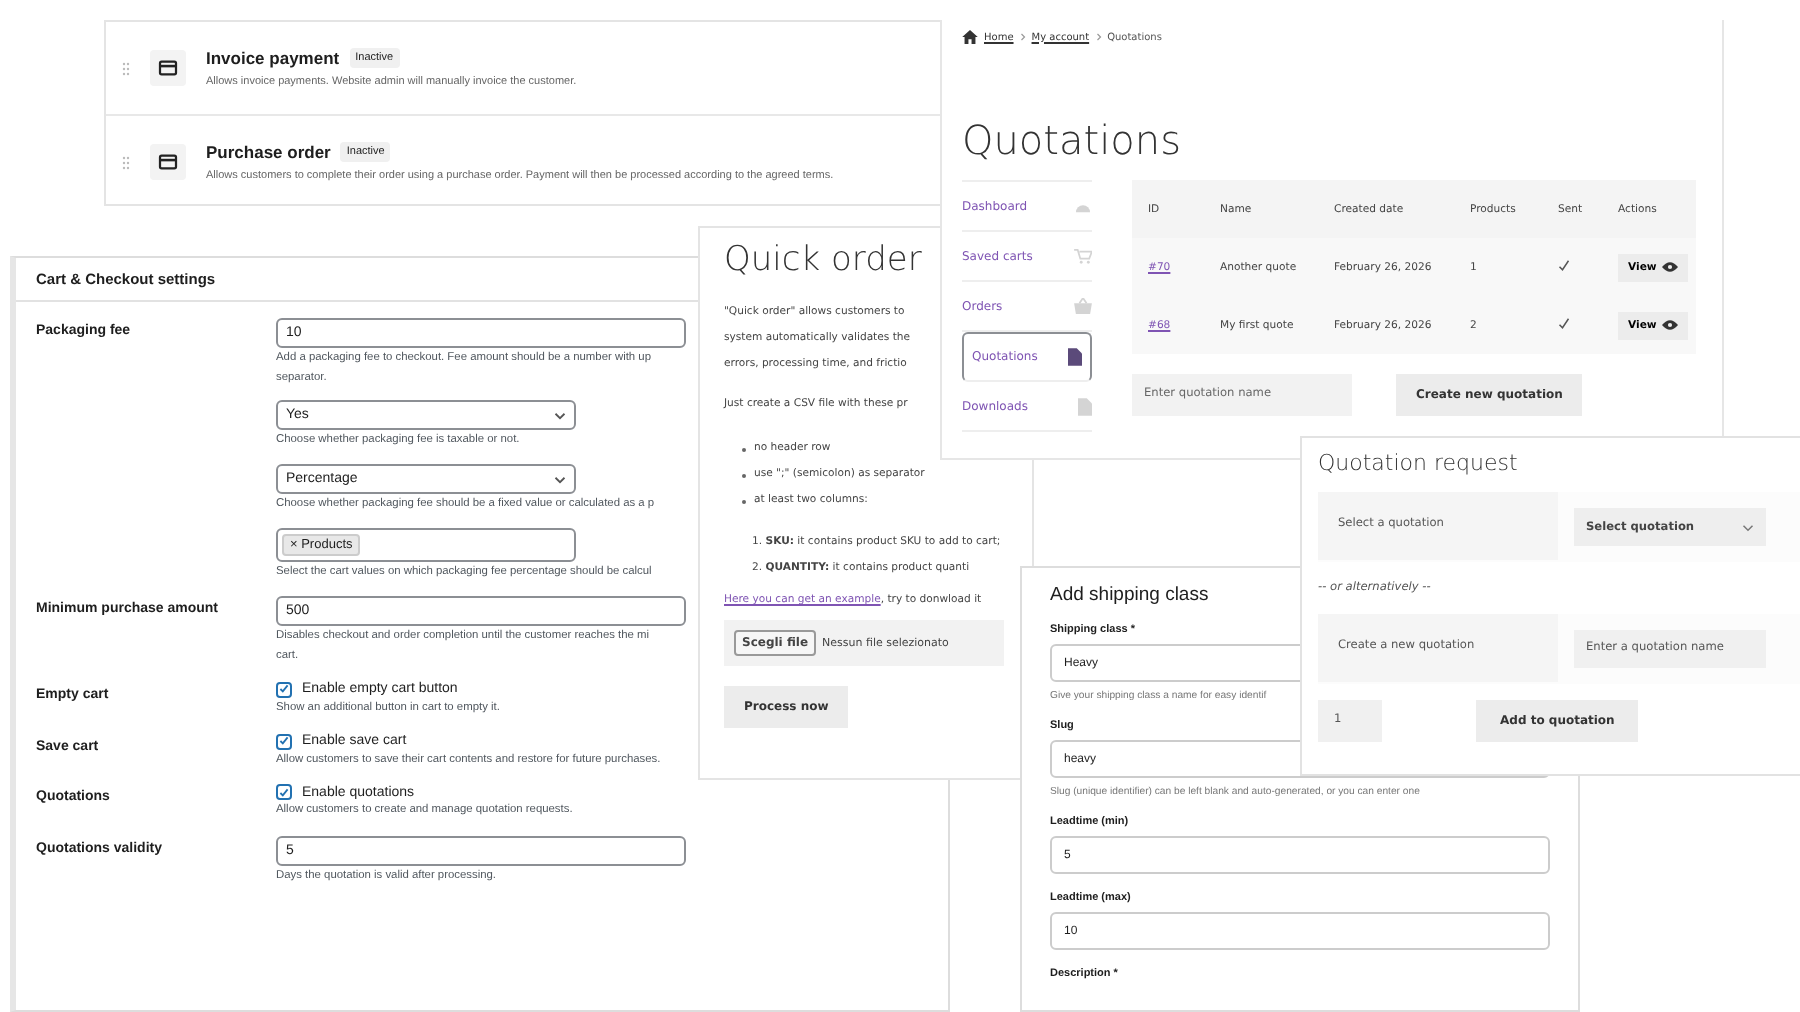 The image size is (1800, 1012). What do you see at coordinates (1071, 140) in the screenshot?
I see `page-title: Quotations` at bounding box center [1071, 140].